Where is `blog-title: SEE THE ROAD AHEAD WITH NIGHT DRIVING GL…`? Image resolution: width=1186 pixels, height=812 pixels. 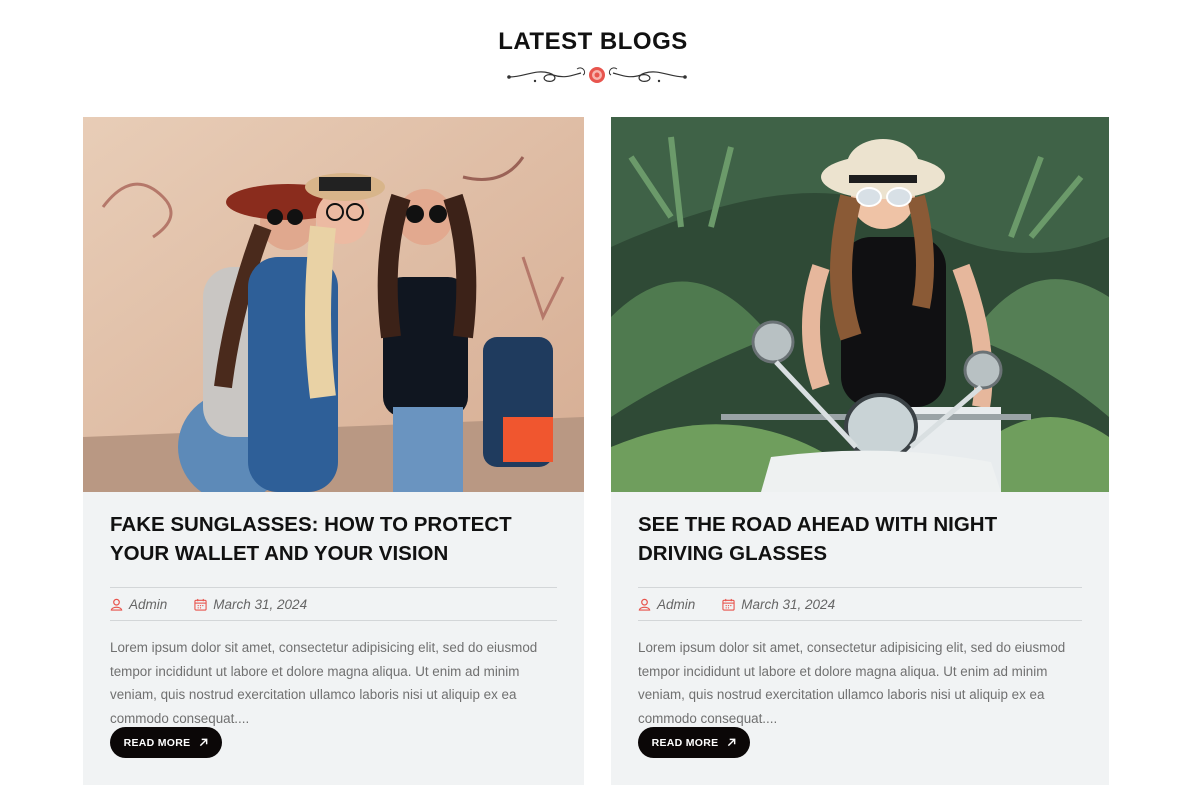 blog-title: SEE THE ROAD AHEAD WITH NIGHT DRIVING GL… is located at coordinates (861, 539).